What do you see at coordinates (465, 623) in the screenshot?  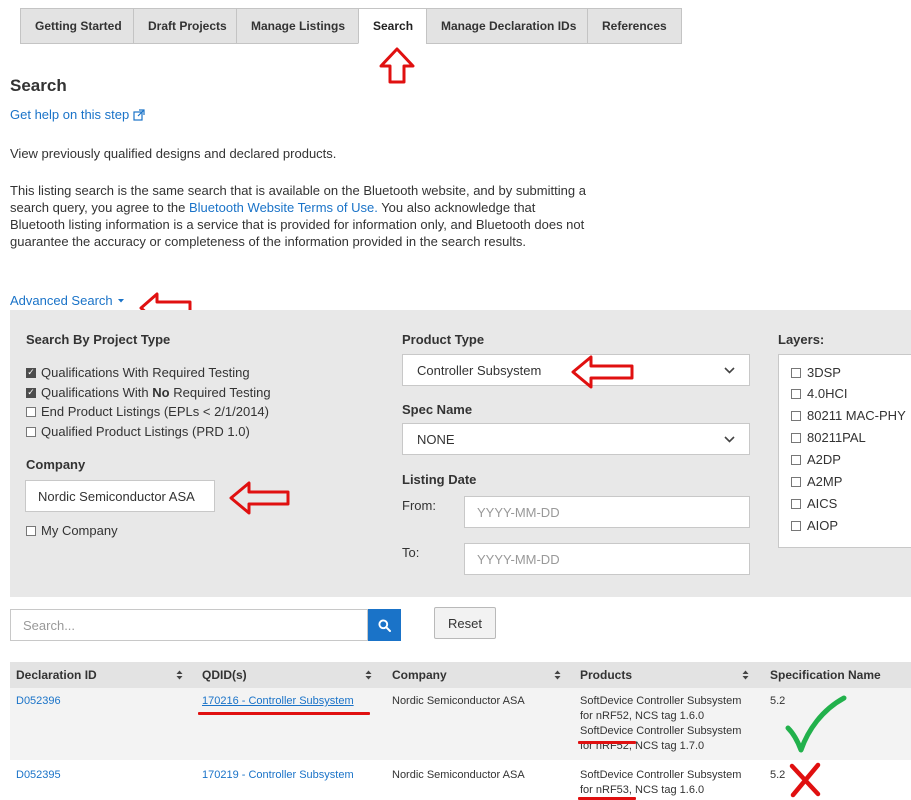 I see `reset-button: Reset` at bounding box center [465, 623].